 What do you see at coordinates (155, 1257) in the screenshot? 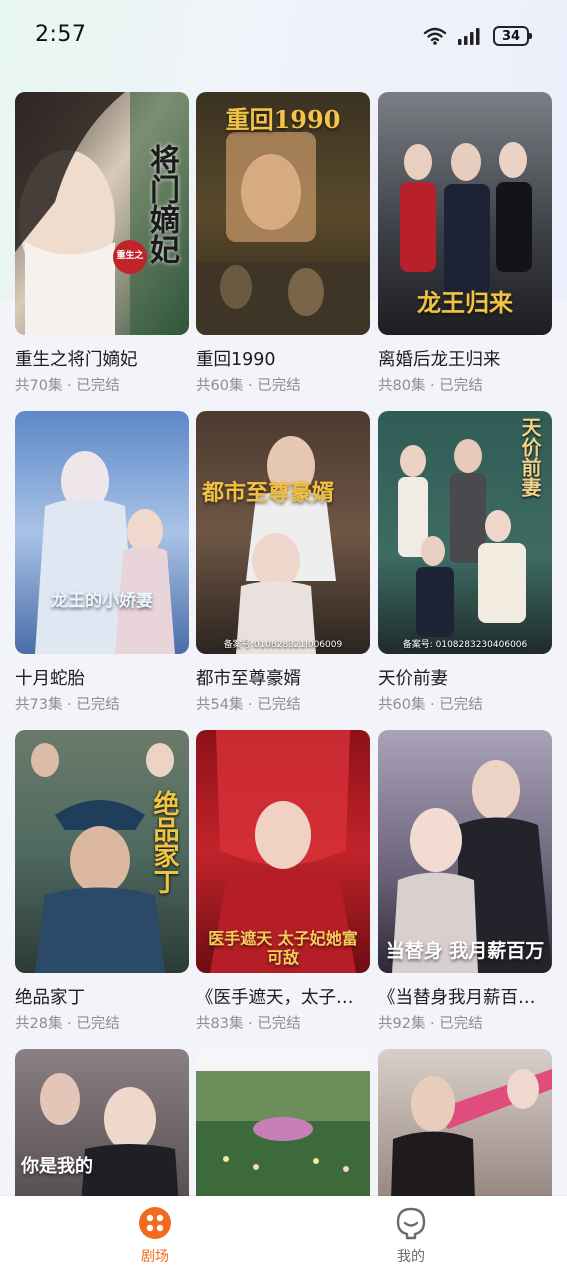
I see `tab-theater-label: 剧场` at bounding box center [155, 1257].